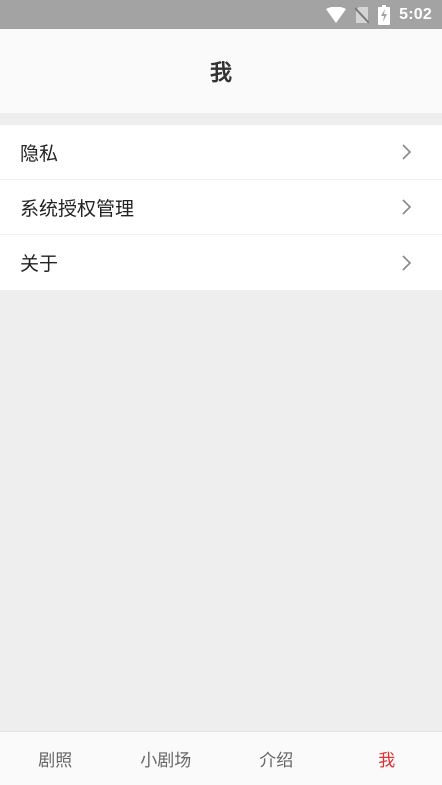  I want to click on tab-theater: 小剧场, so click(166, 758).